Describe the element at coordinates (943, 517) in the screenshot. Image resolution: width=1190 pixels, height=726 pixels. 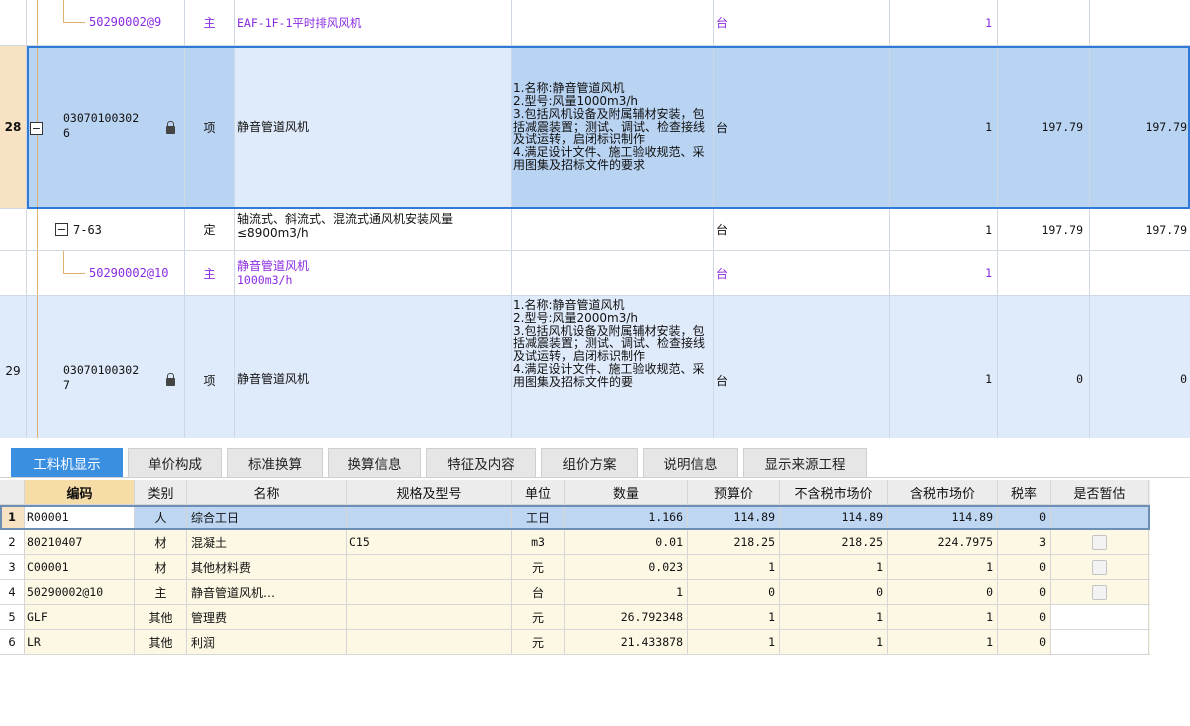
I see `market-price-in-tax-cell: 114.89` at that location.